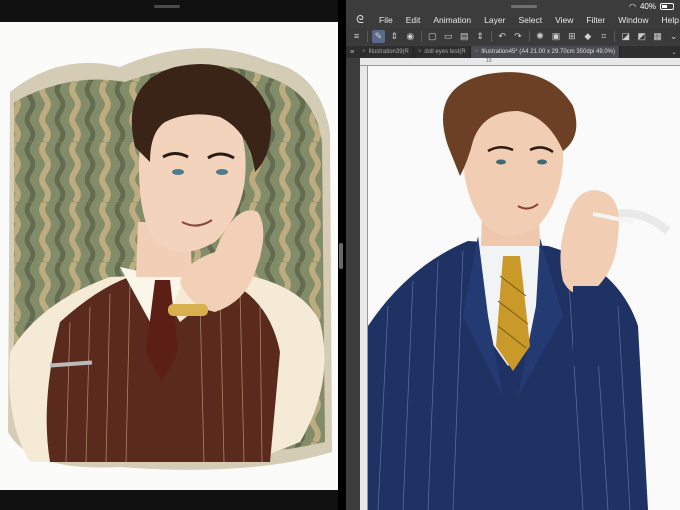  Describe the element at coordinates (448, 36) in the screenshot. I see `open-folder-icon: ▭` at that location.